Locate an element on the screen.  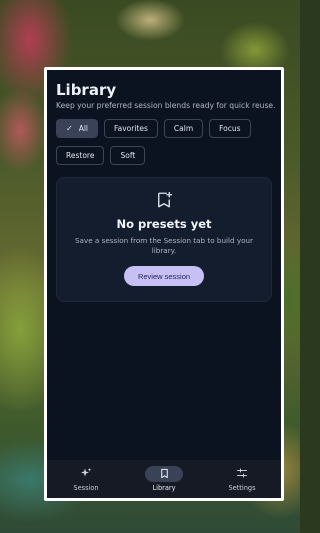
check-icon: ✓ is located at coordinates (69, 128).